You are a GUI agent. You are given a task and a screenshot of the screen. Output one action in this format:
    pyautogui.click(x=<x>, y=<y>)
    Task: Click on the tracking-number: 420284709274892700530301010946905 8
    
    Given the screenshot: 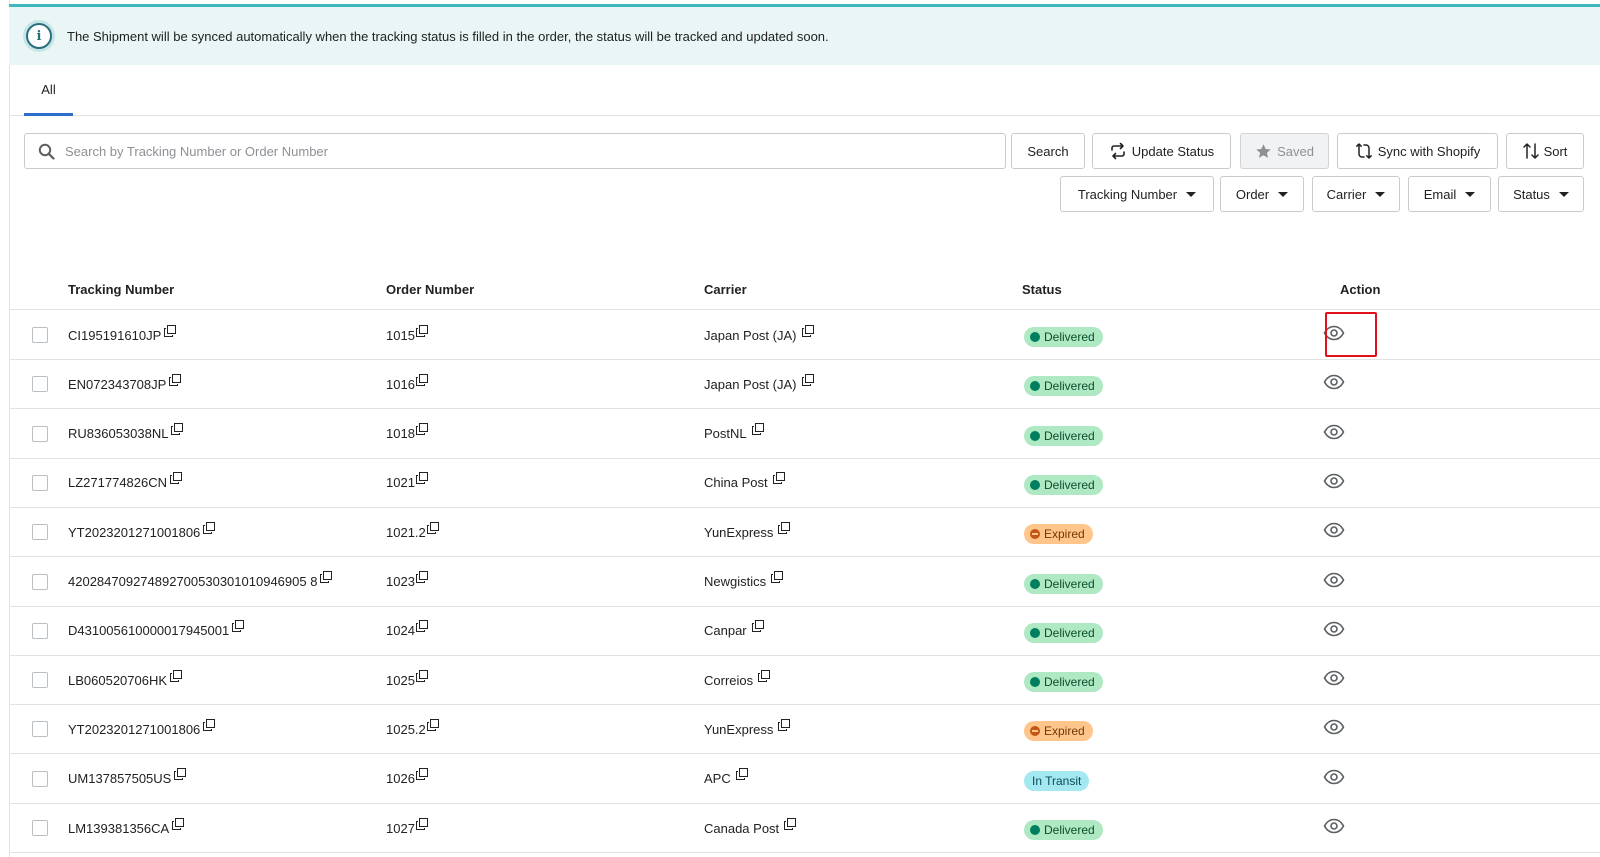 What is the action you would take?
    pyautogui.click(x=192, y=581)
    